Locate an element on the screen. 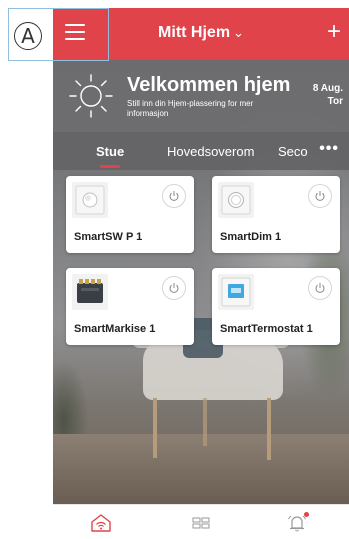 This screenshot has width=349, height=539. device-name: SmartMarkise 1 is located at coordinates (115, 329).